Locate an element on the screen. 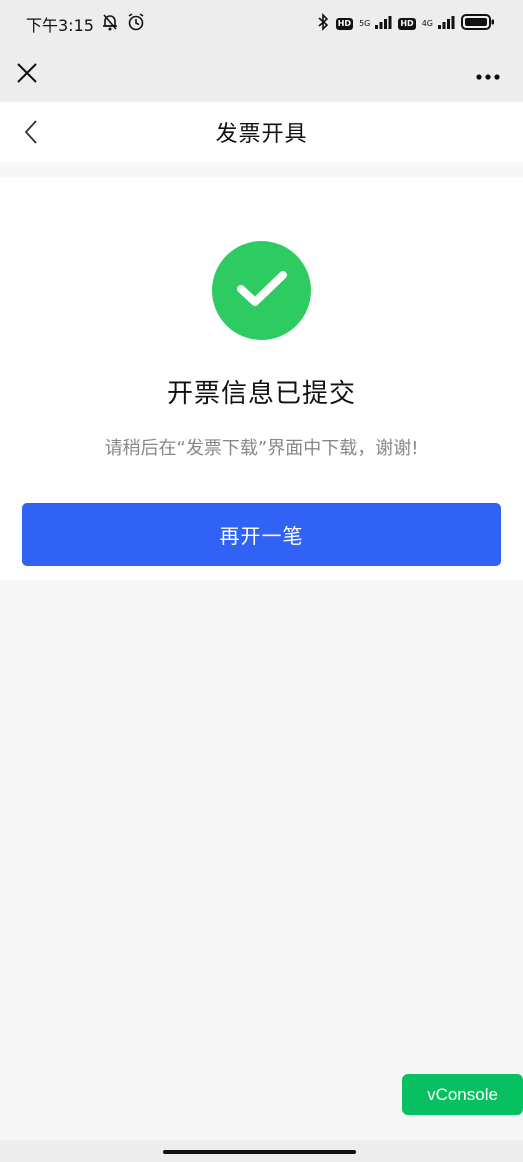 This screenshot has height=1162, width=523. bluetooth-icon is located at coordinates (323, 24).